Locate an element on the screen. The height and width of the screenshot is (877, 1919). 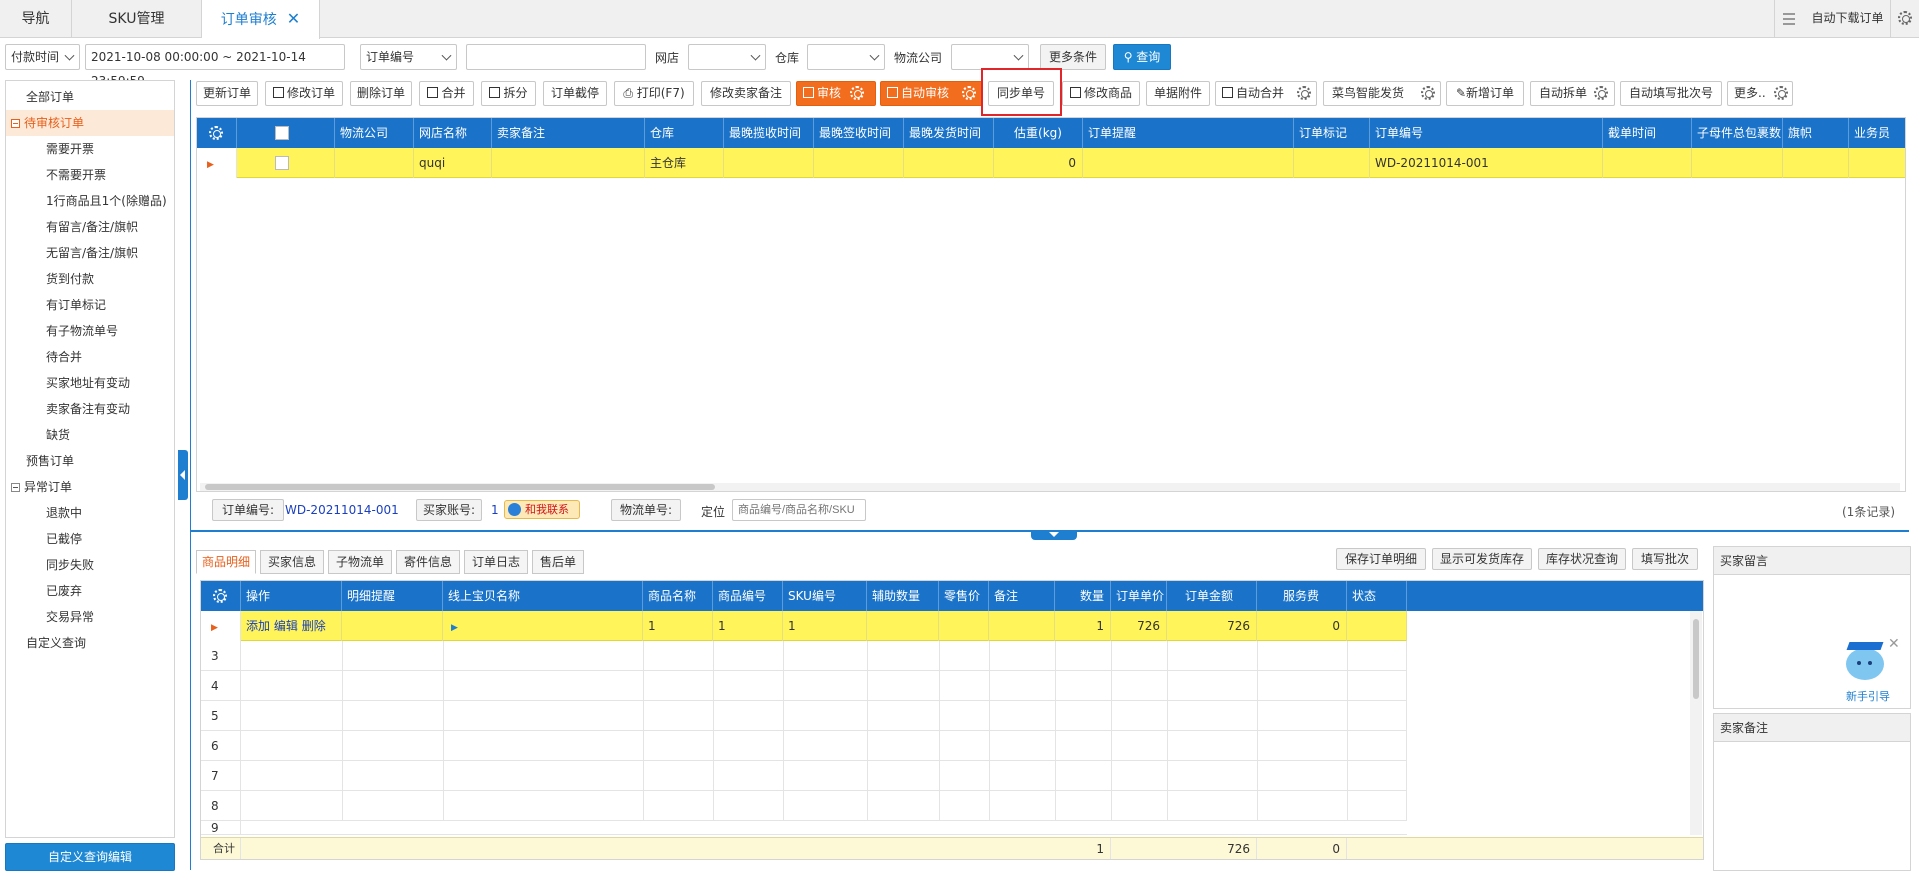
column-header: 旗帜 is located at coordinates (1816, 133).